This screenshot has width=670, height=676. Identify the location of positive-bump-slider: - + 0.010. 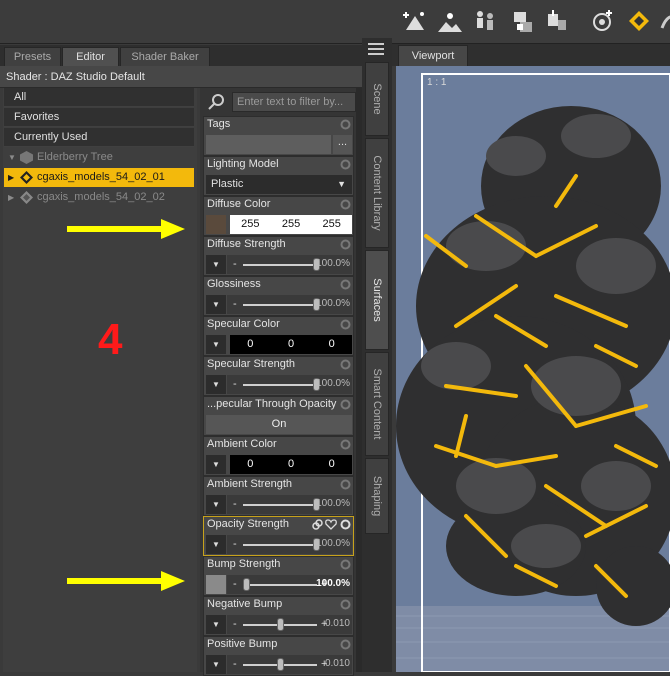
(289, 664).